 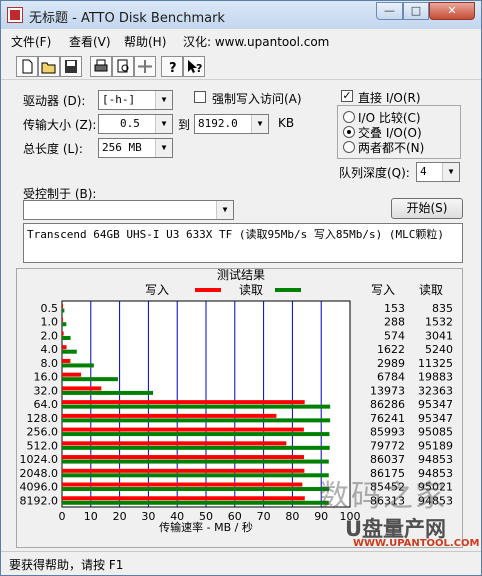 I want to click on y-tick-label: 8.0, so click(x=50, y=363).